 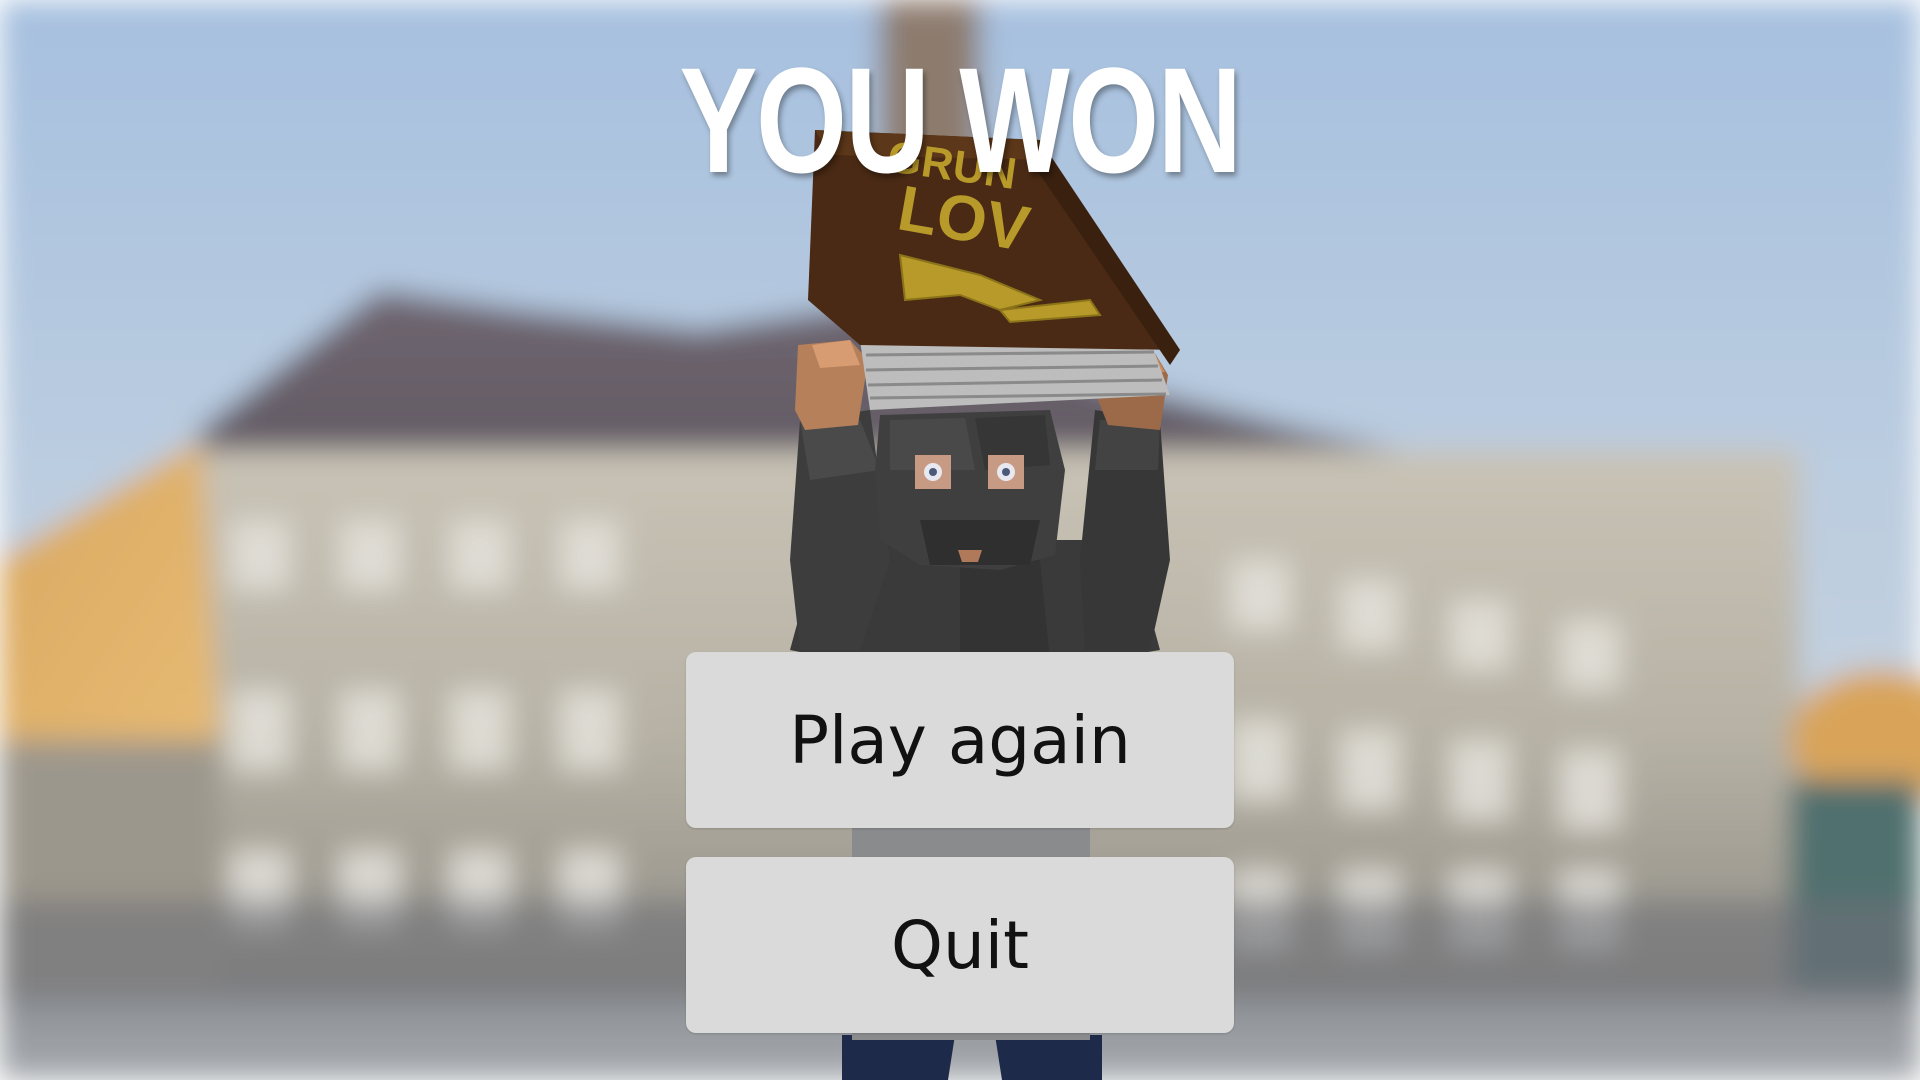 What do you see at coordinates (960, 945) in the screenshot?
I see `quit-button: Quit` at bounding box center [960, 945].